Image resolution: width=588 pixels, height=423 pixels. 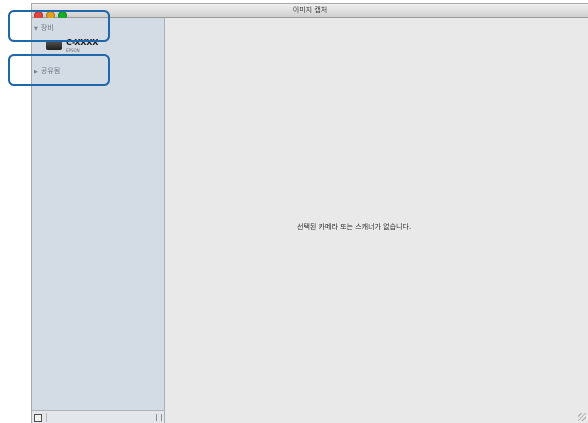 I want to click on window-resize-grip-icon, so click(x=582, y=417).